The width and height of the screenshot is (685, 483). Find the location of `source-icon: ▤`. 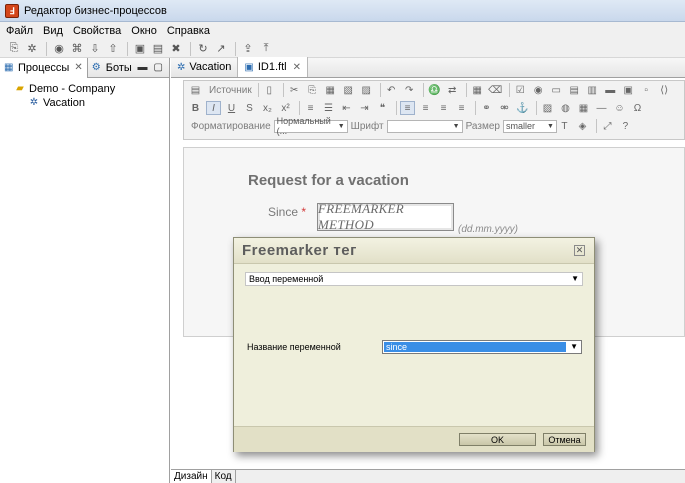

source-icon: ▤ is located at coordinates (195, 90).